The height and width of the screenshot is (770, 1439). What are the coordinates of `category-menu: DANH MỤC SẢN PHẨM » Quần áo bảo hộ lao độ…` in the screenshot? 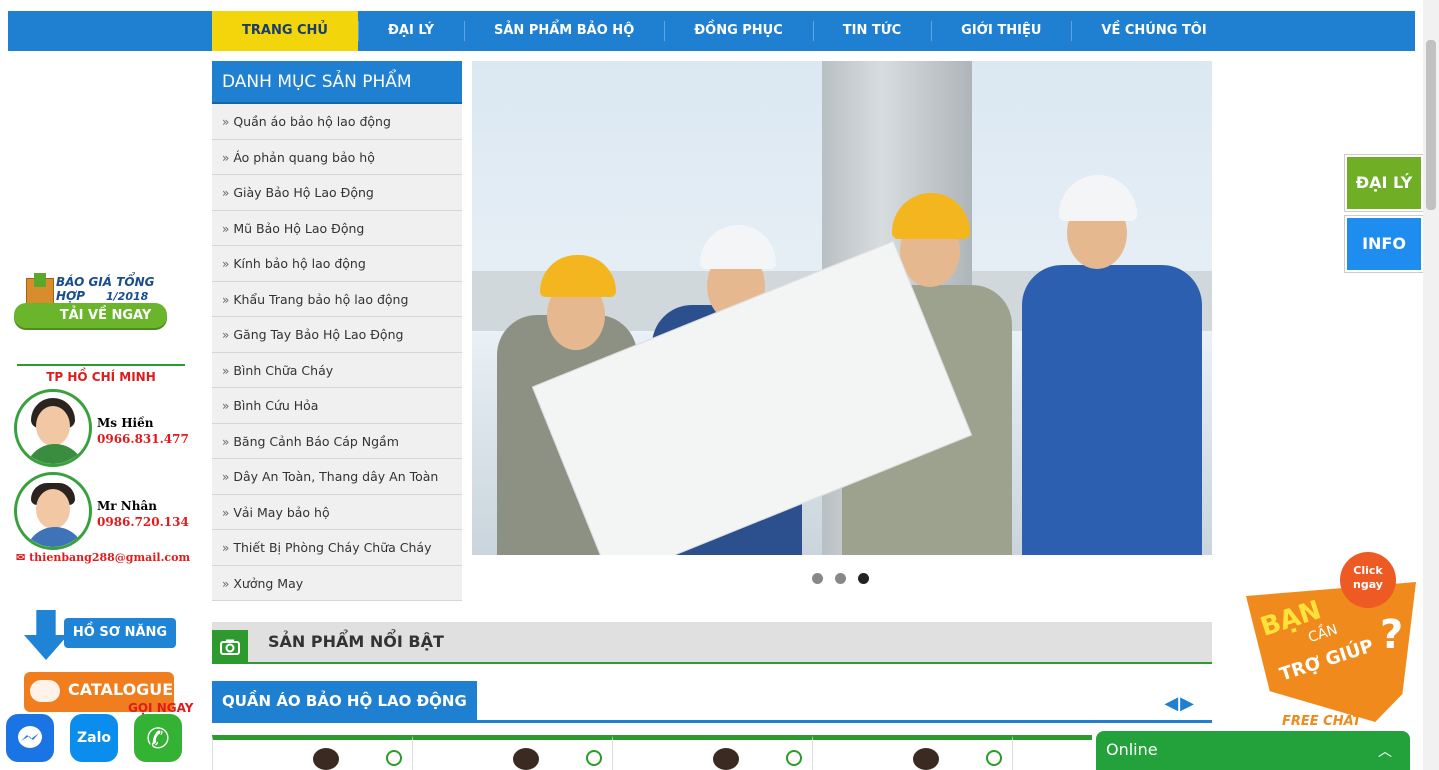 It's located at (337, 331).